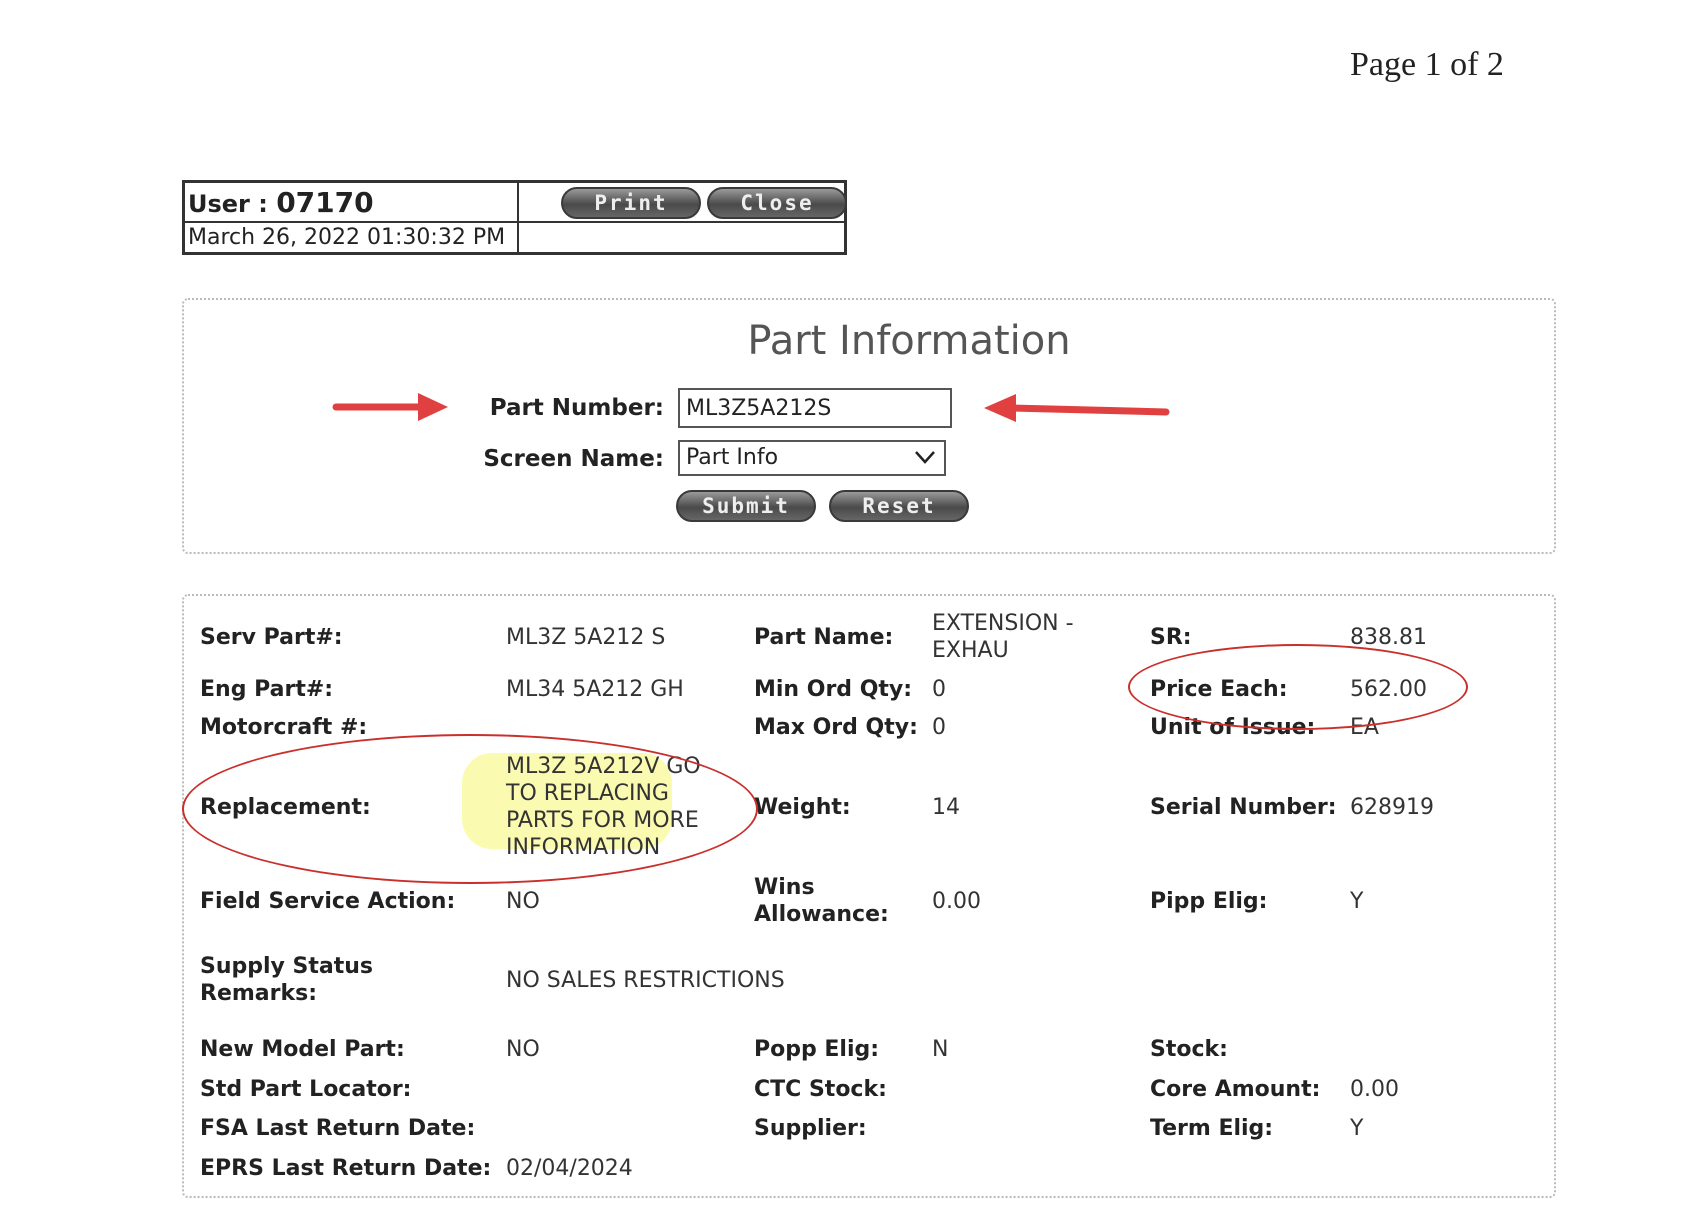 The image size is (1700, 1215). Describe the element at coordinates (899, 506) in the screenshot. I see `reset-button: Reset` at that location.